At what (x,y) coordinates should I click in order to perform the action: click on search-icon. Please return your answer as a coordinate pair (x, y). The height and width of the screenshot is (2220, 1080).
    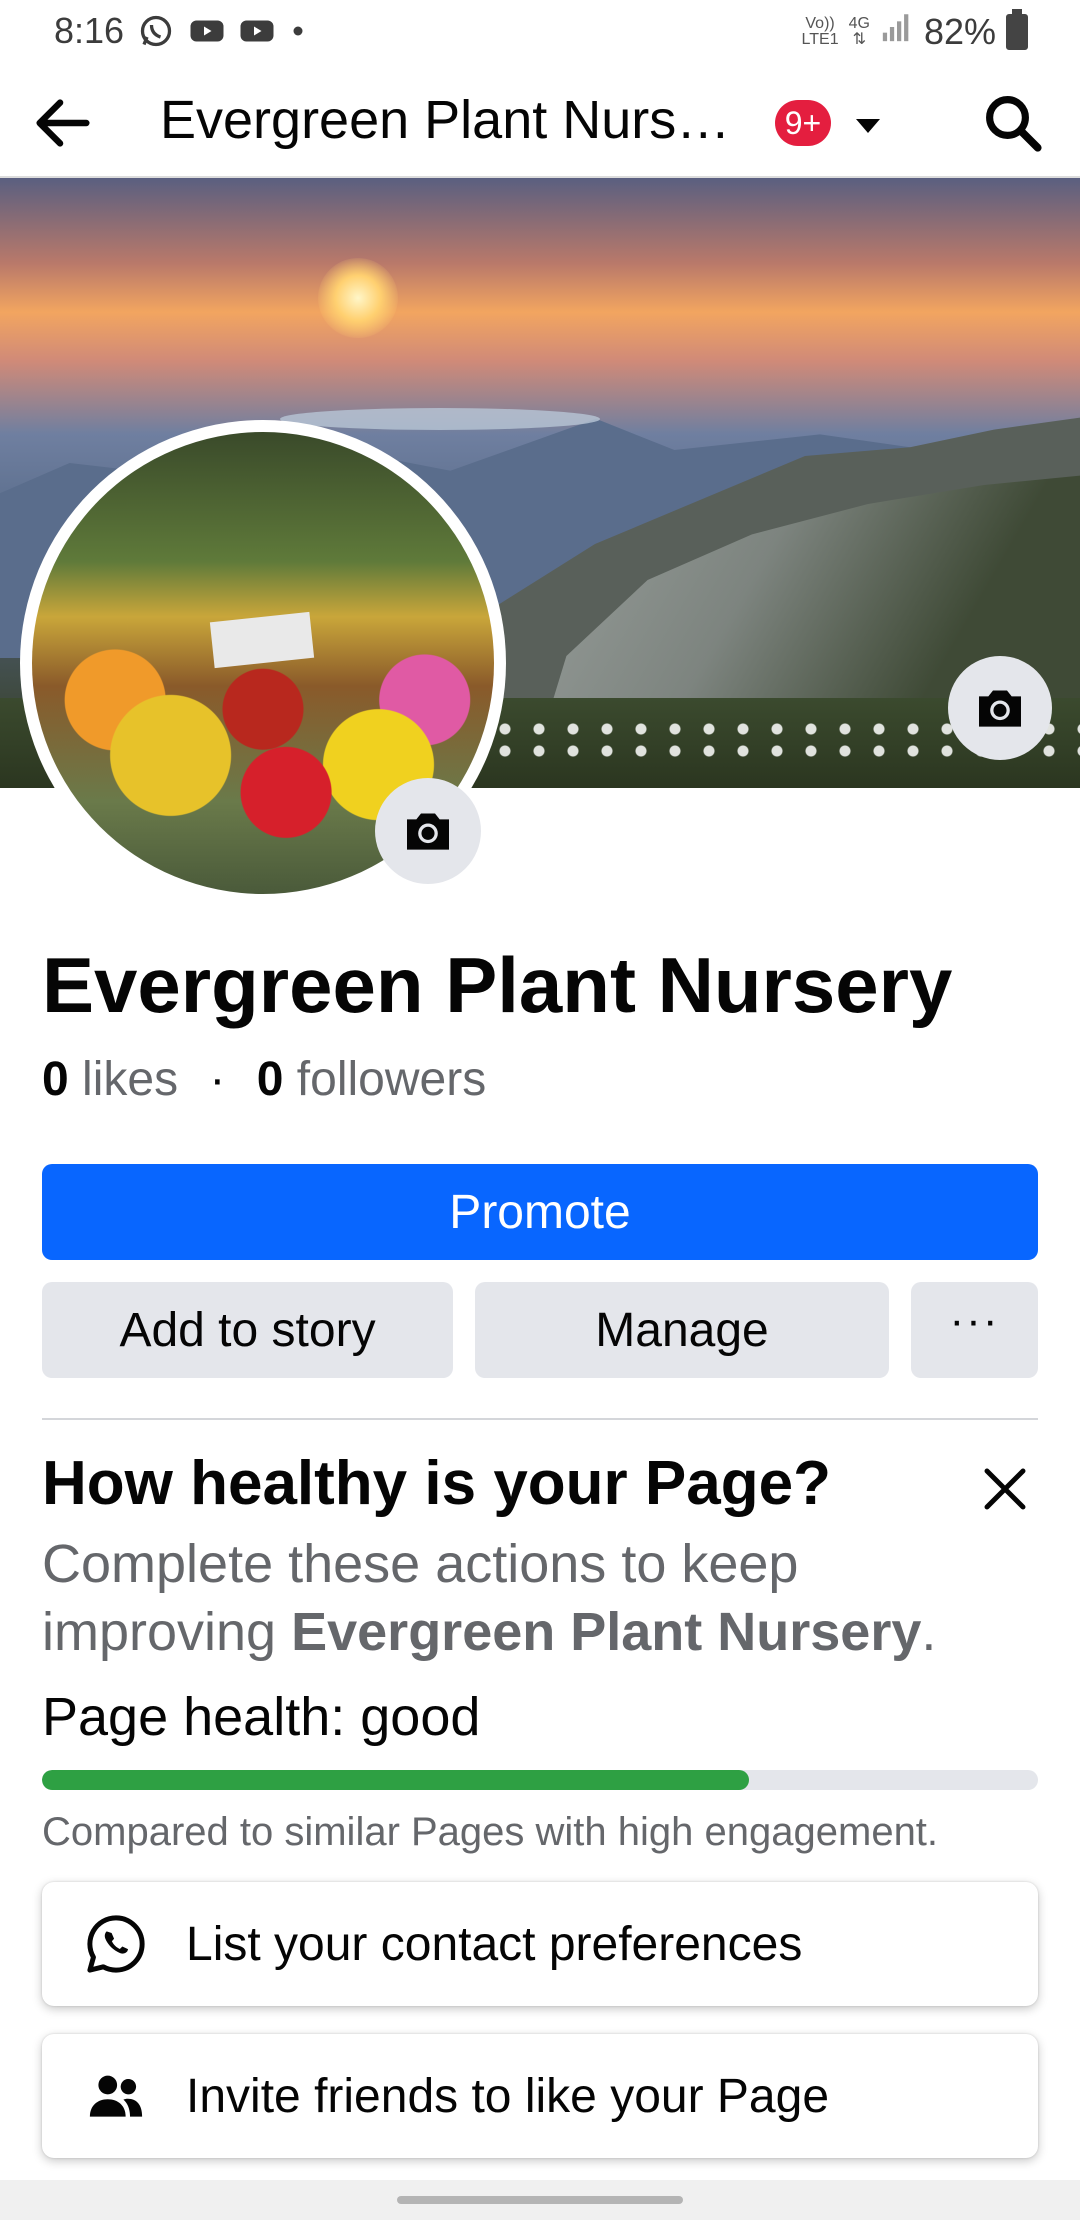
    Looking at the image, I should click on (1014, 124).